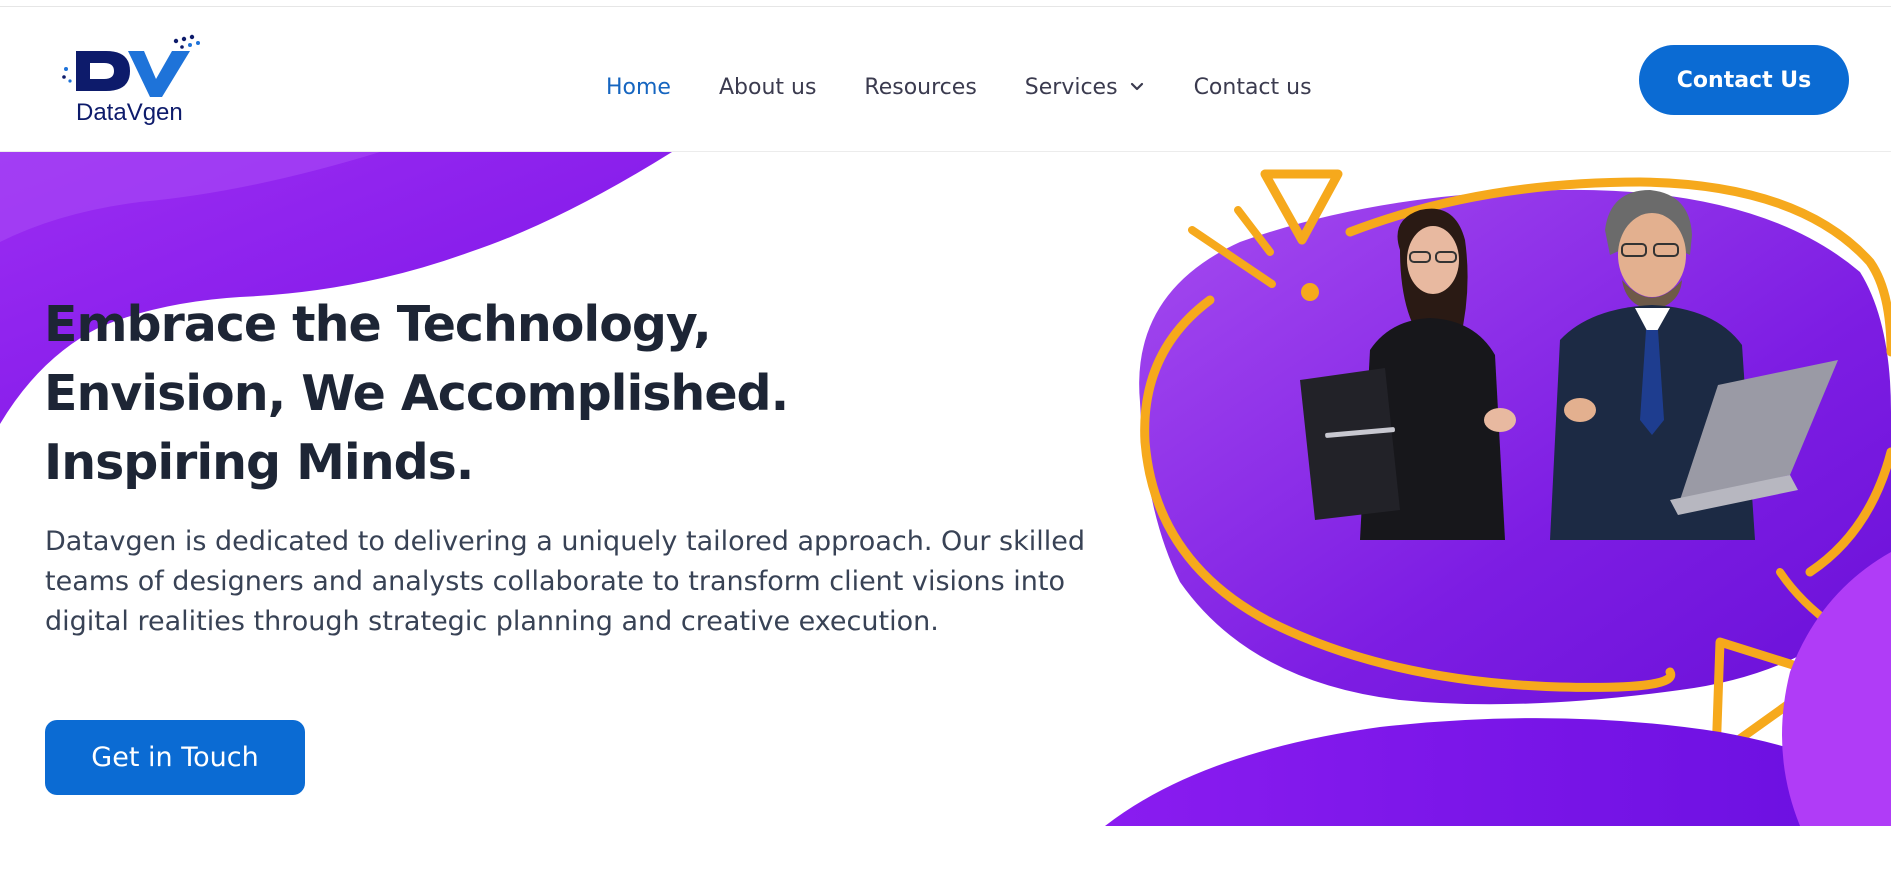  I want to click on hero-headline-line-2: Envision, We Accomplished., so click(416, 393).